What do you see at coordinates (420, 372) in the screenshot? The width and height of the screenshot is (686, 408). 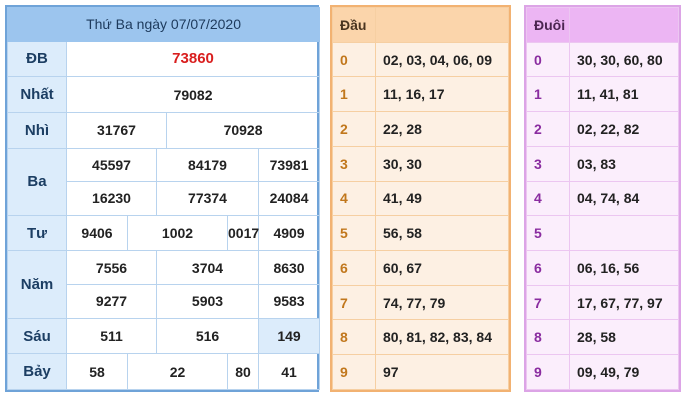 I see `dau-row: 9 97` at bounding box center [420, 372].